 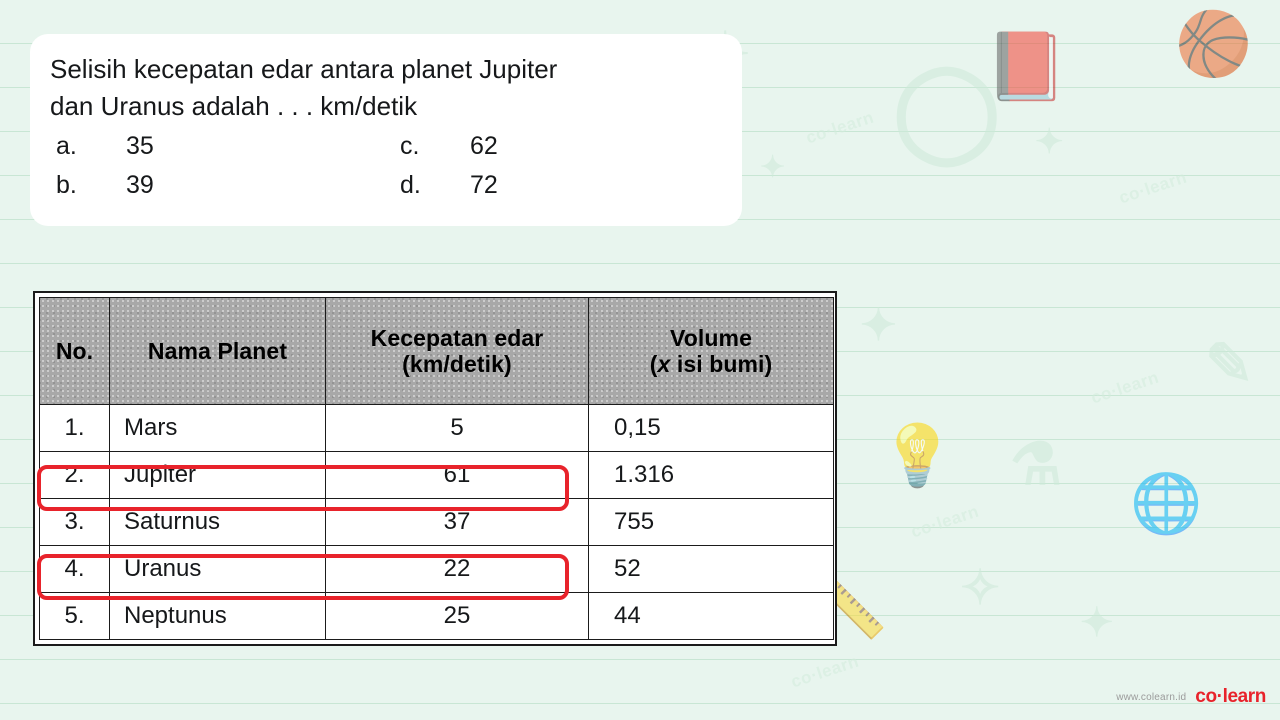 I want to click on cell-volume: 755, so click(x=711, y=522).